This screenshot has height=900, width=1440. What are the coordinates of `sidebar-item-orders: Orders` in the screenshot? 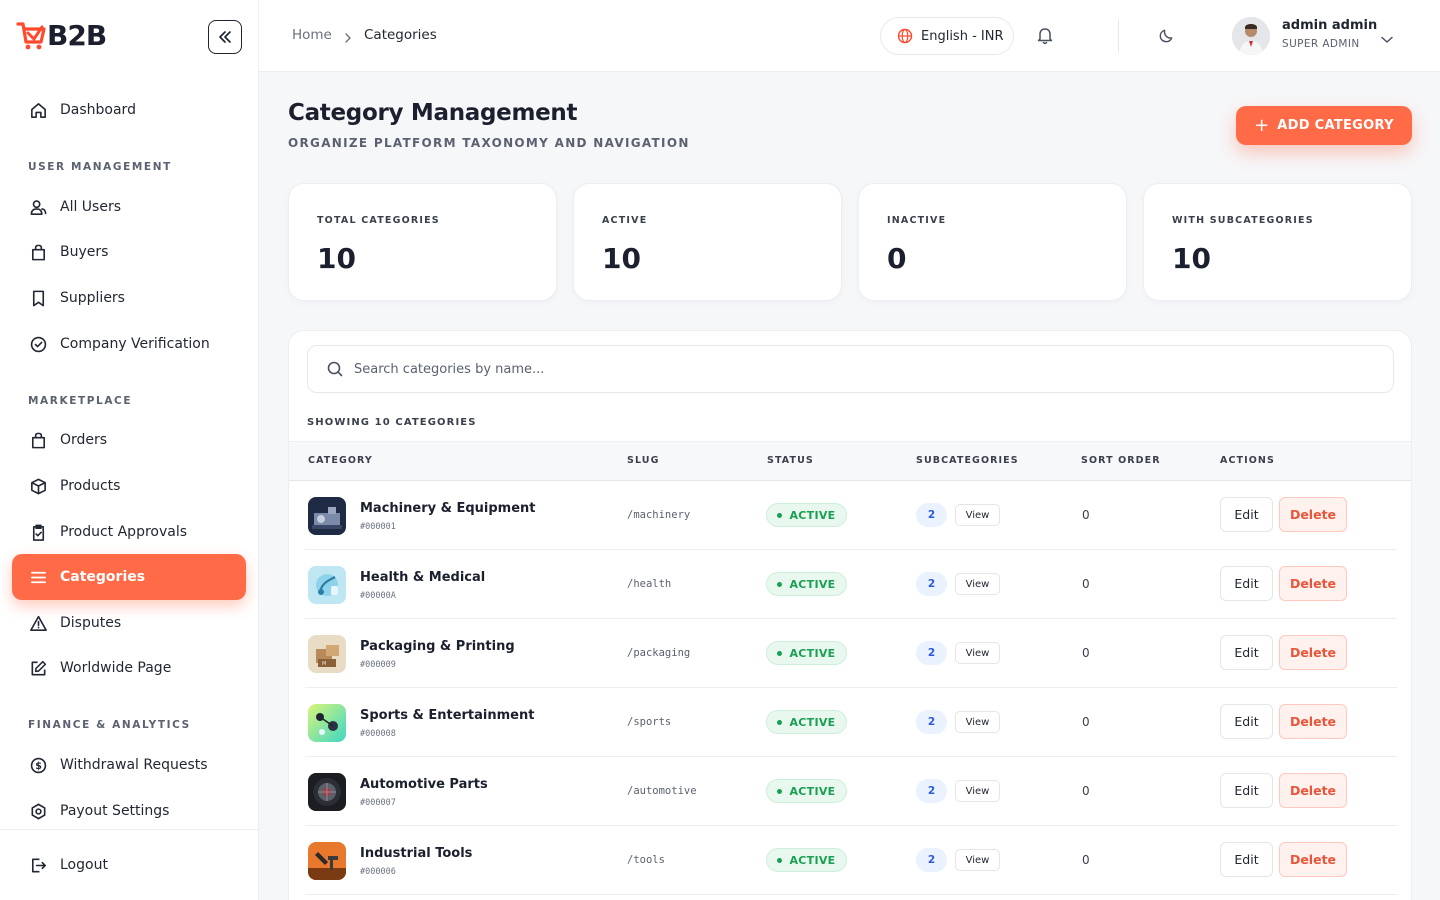 It's located at (129, 440).